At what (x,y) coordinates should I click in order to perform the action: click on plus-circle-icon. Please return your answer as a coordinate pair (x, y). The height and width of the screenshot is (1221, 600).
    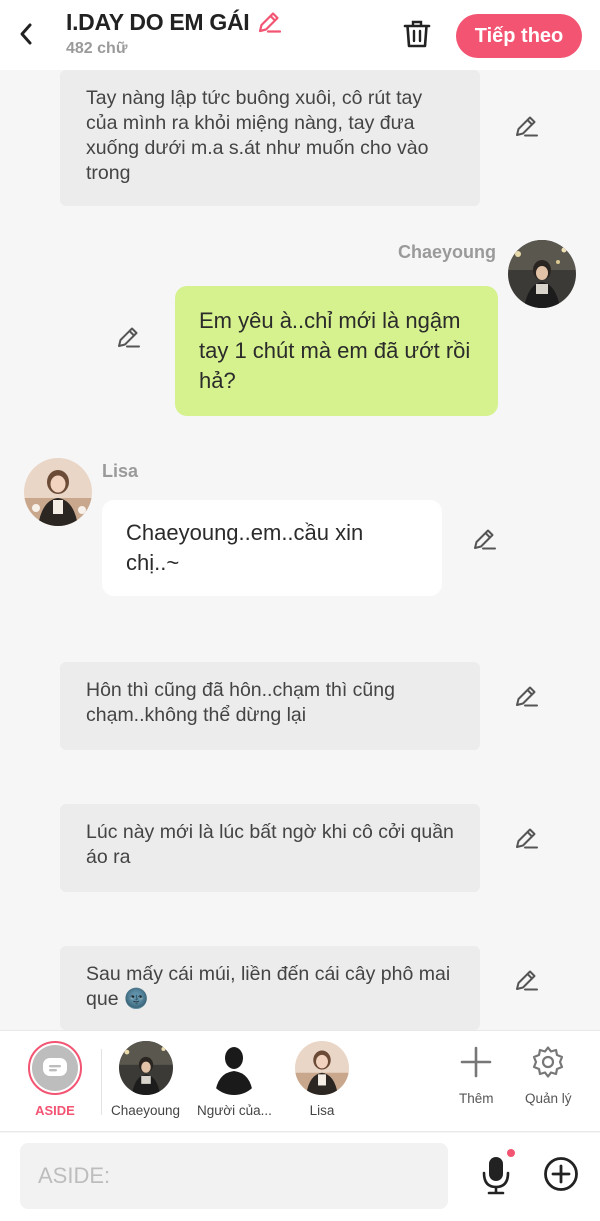
    Looking at the image, I should click on (561, 1174).